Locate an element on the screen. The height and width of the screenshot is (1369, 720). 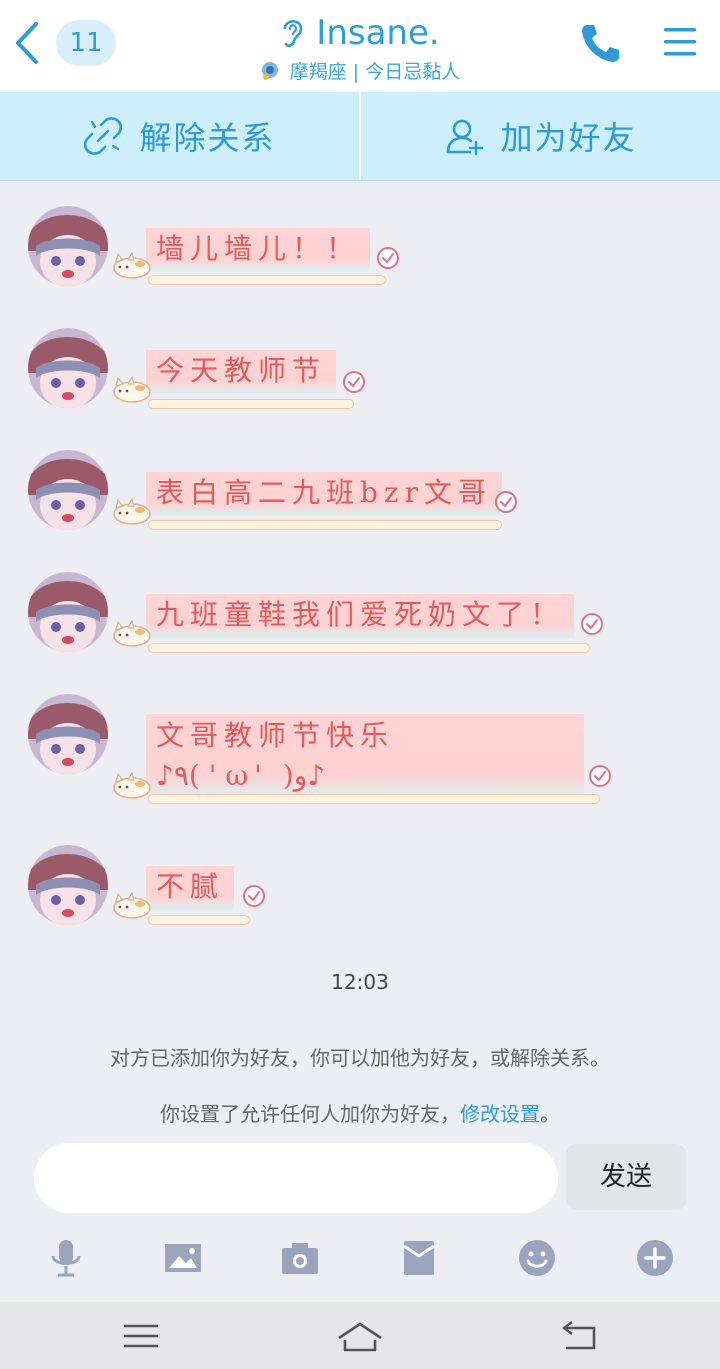
menu-button is located at coordinates (680, 42).